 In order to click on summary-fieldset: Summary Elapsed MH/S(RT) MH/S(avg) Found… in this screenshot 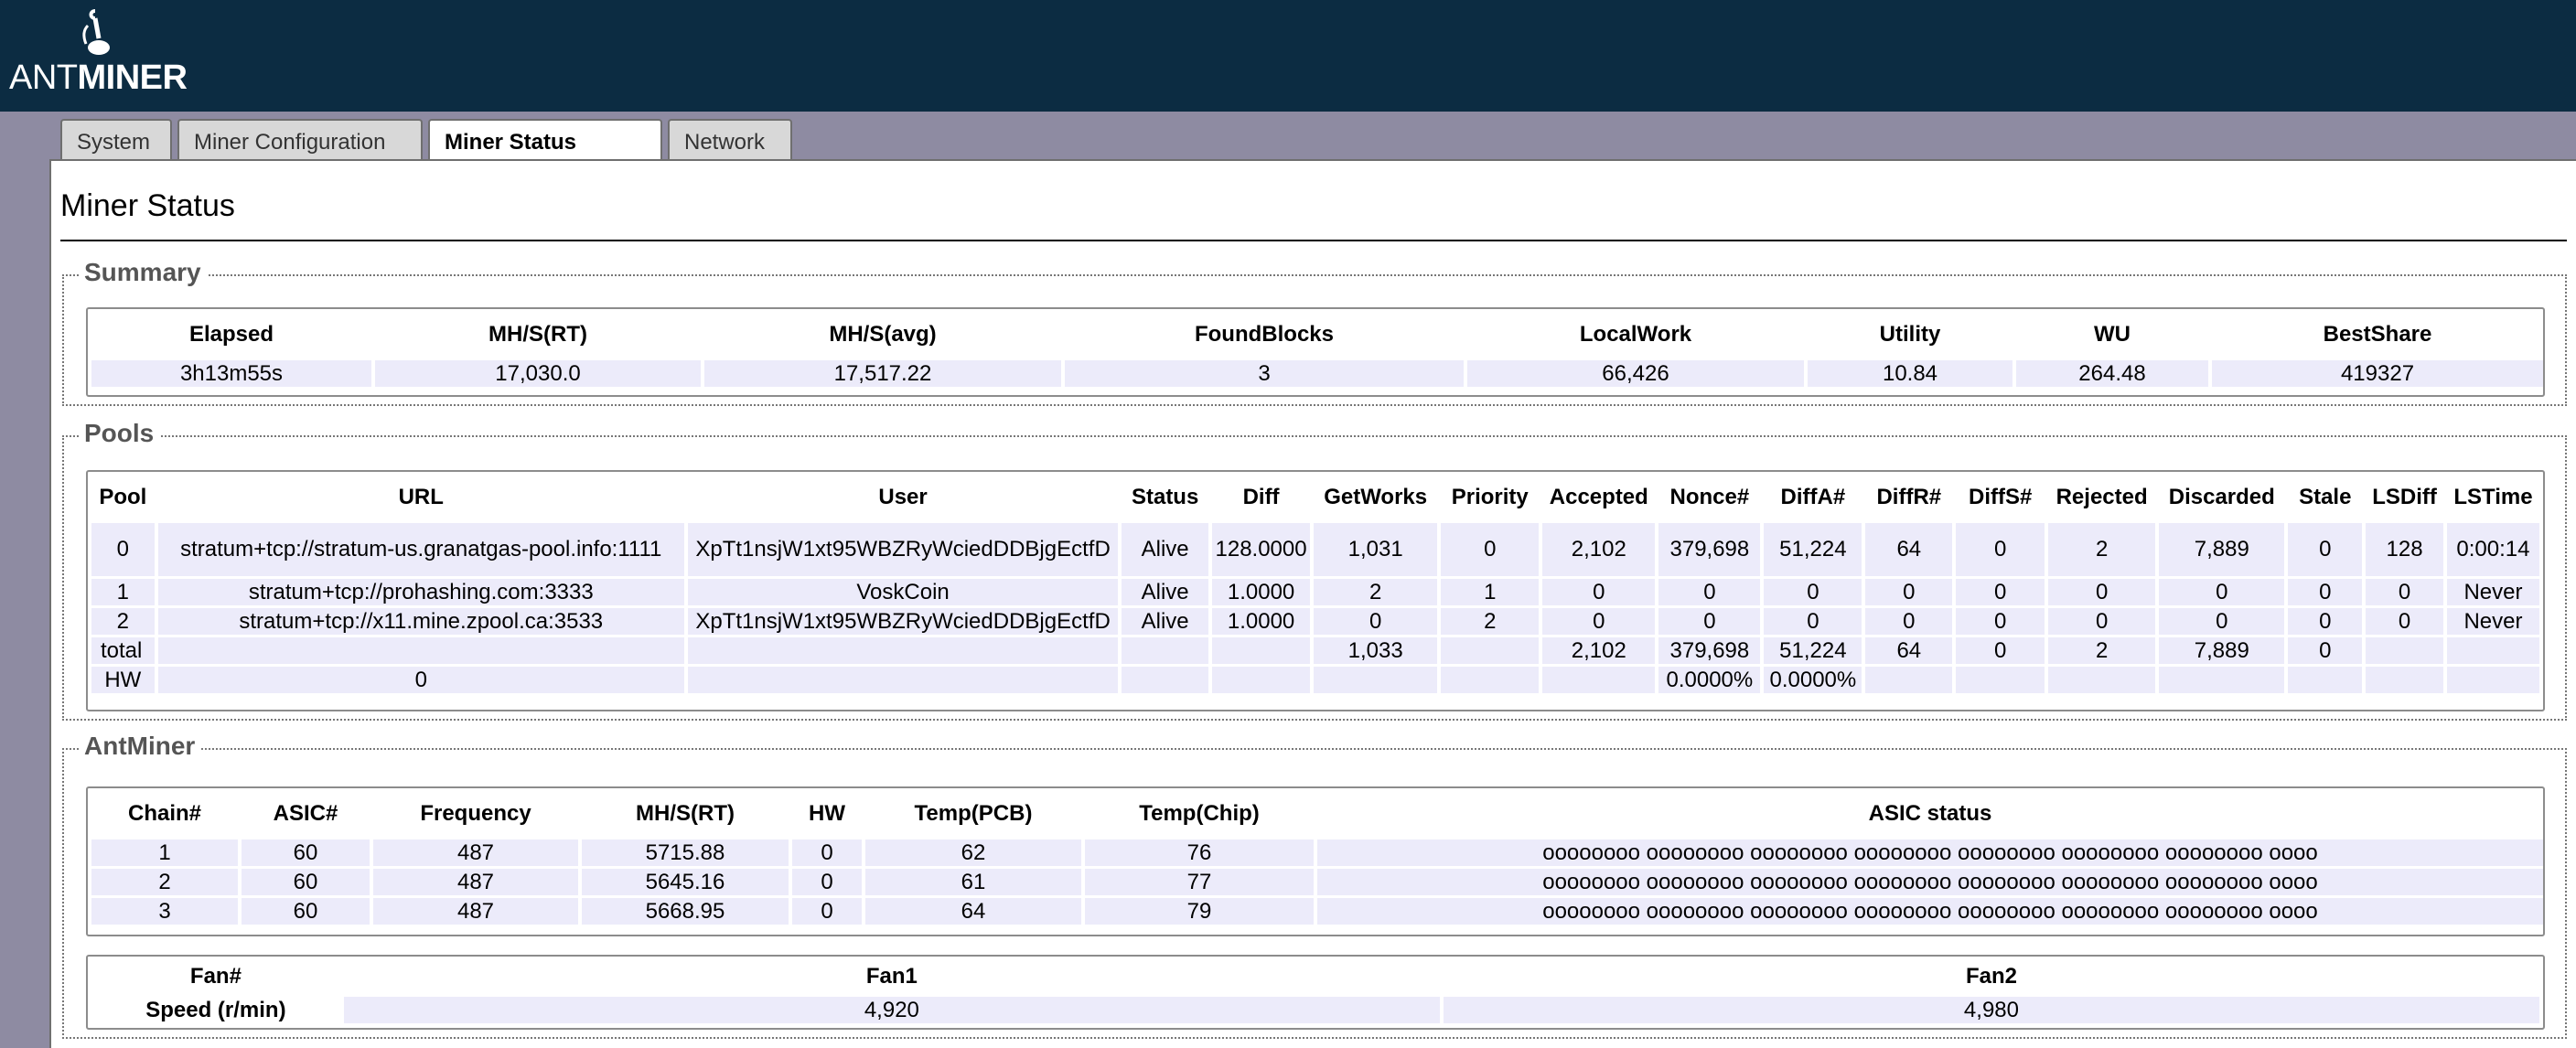, I will do `click(1314, 332)`.